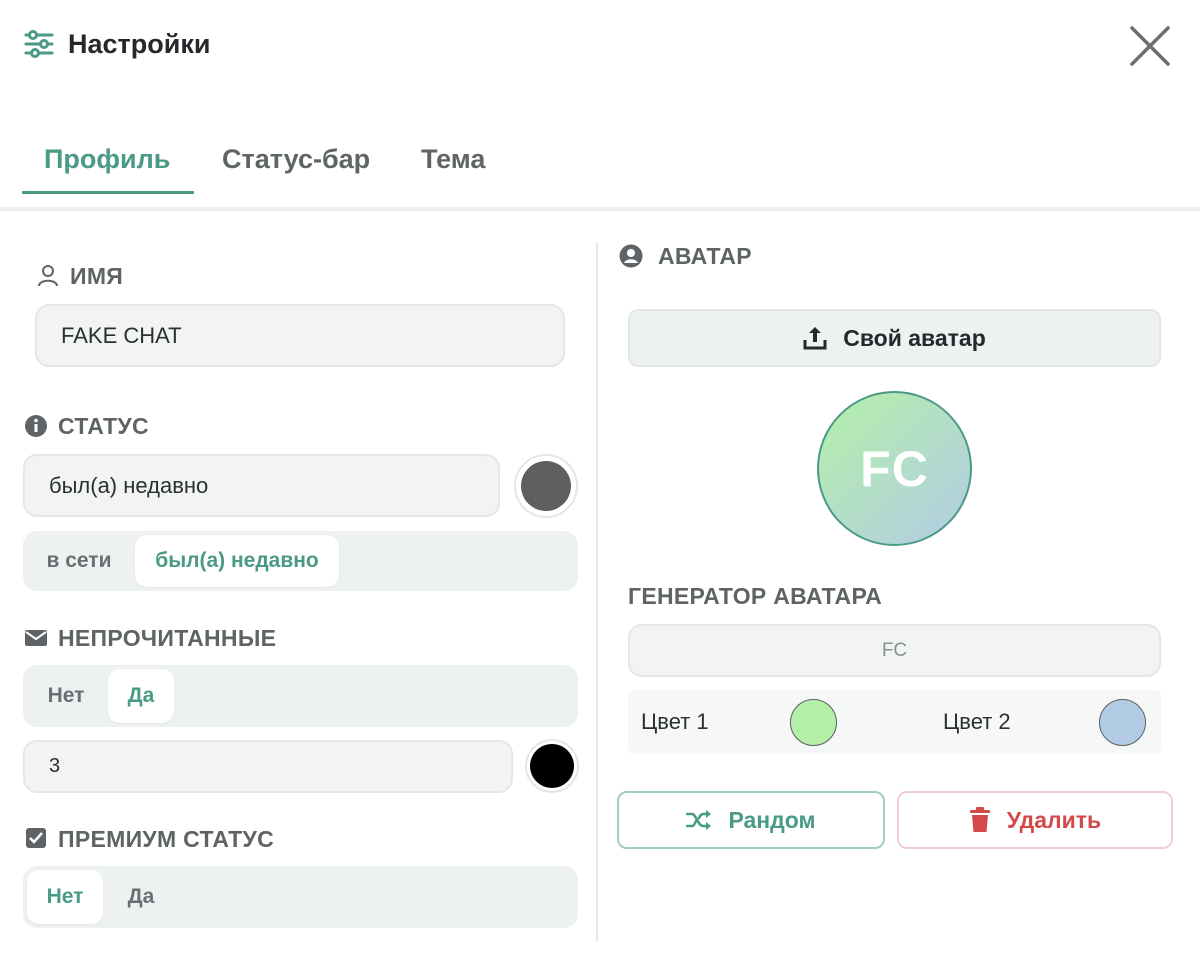  I want to click on sliders-icon, so click(39, 44).